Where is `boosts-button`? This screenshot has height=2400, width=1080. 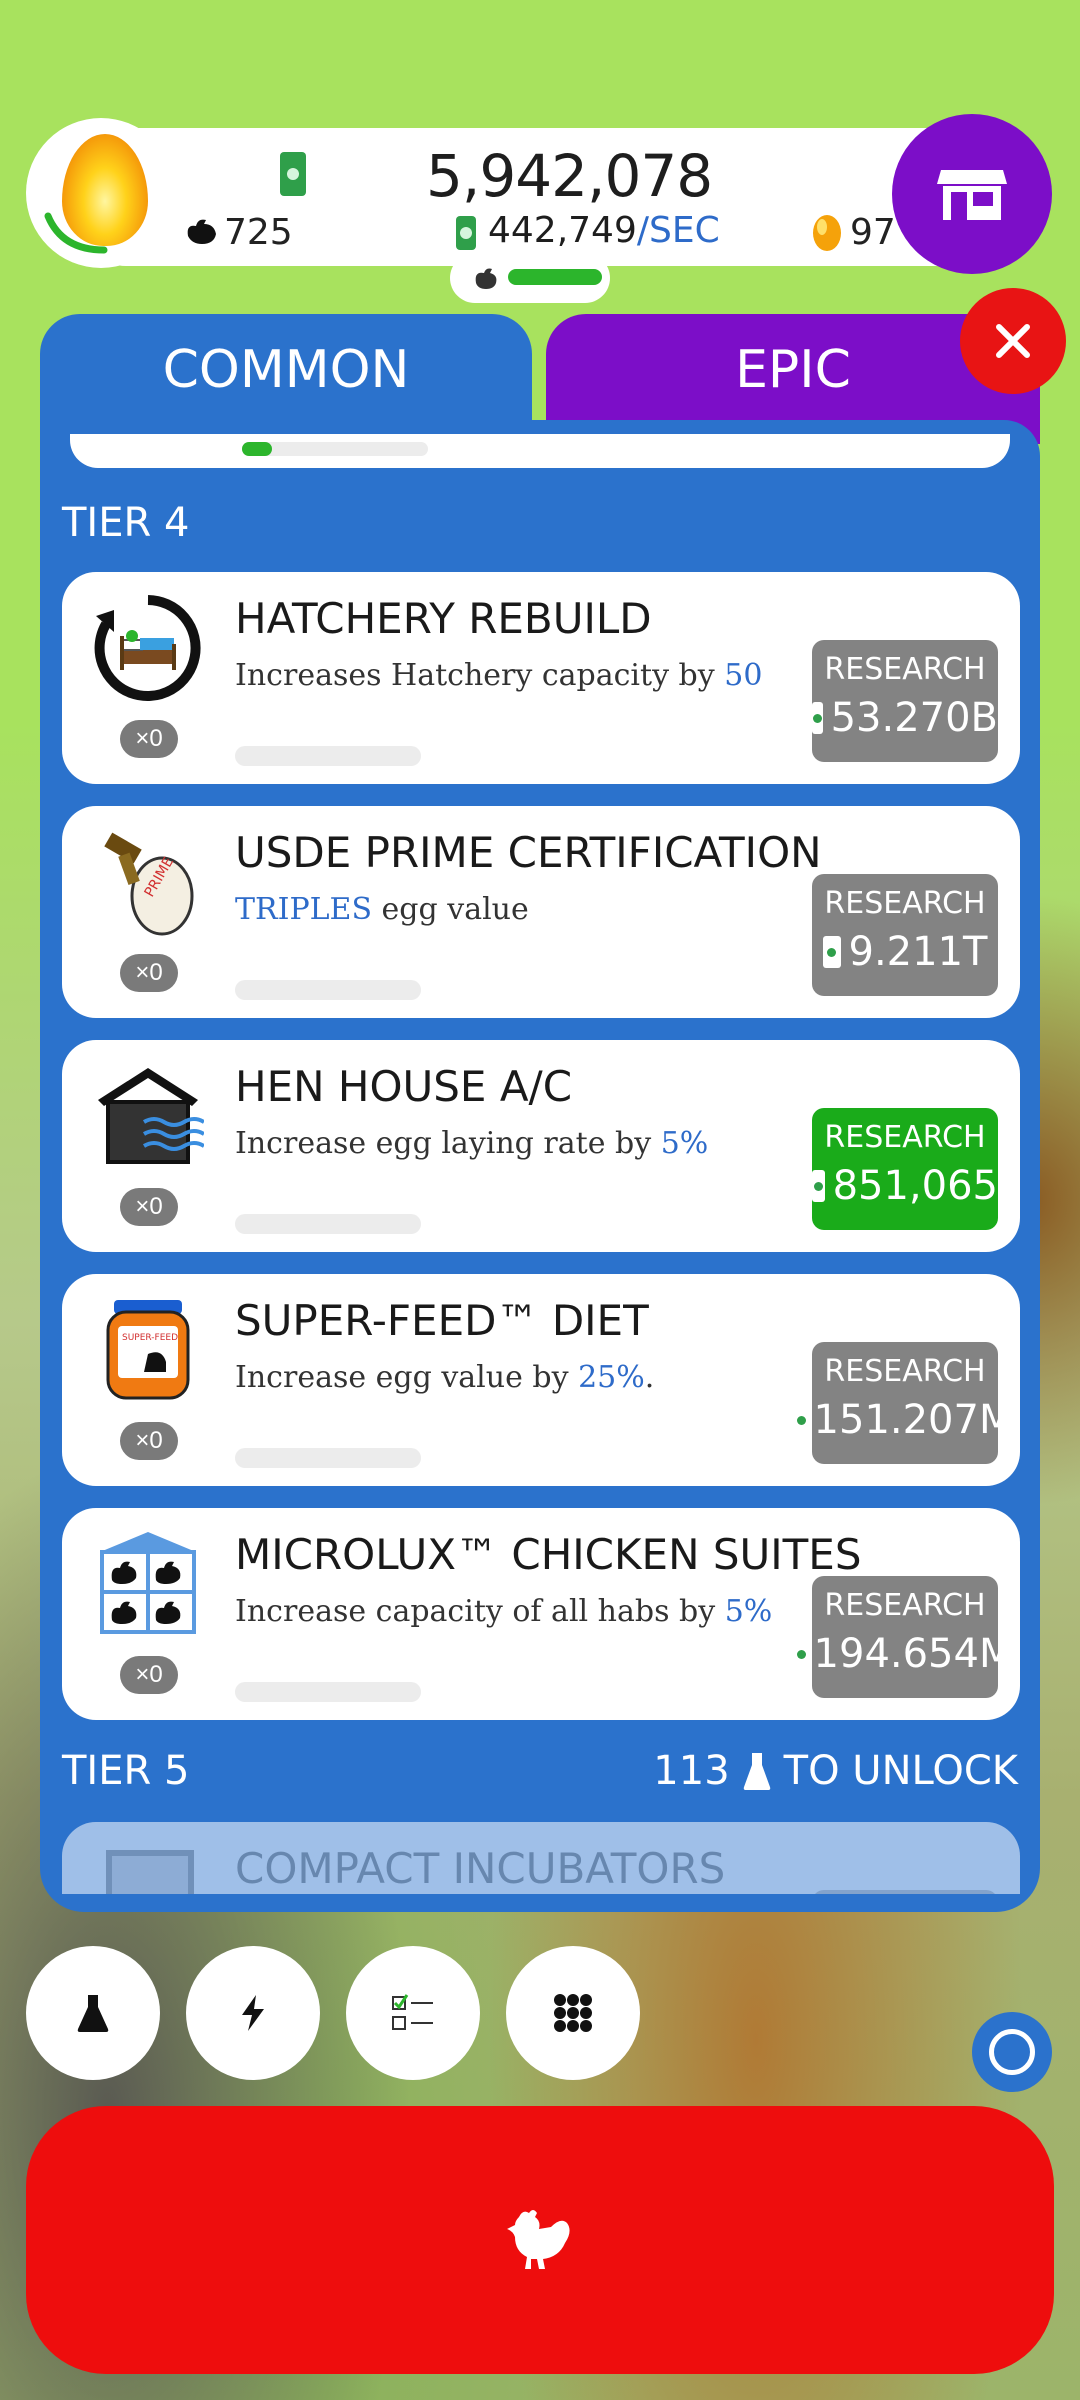
boosts-button is located at coordinates (253, 2013).